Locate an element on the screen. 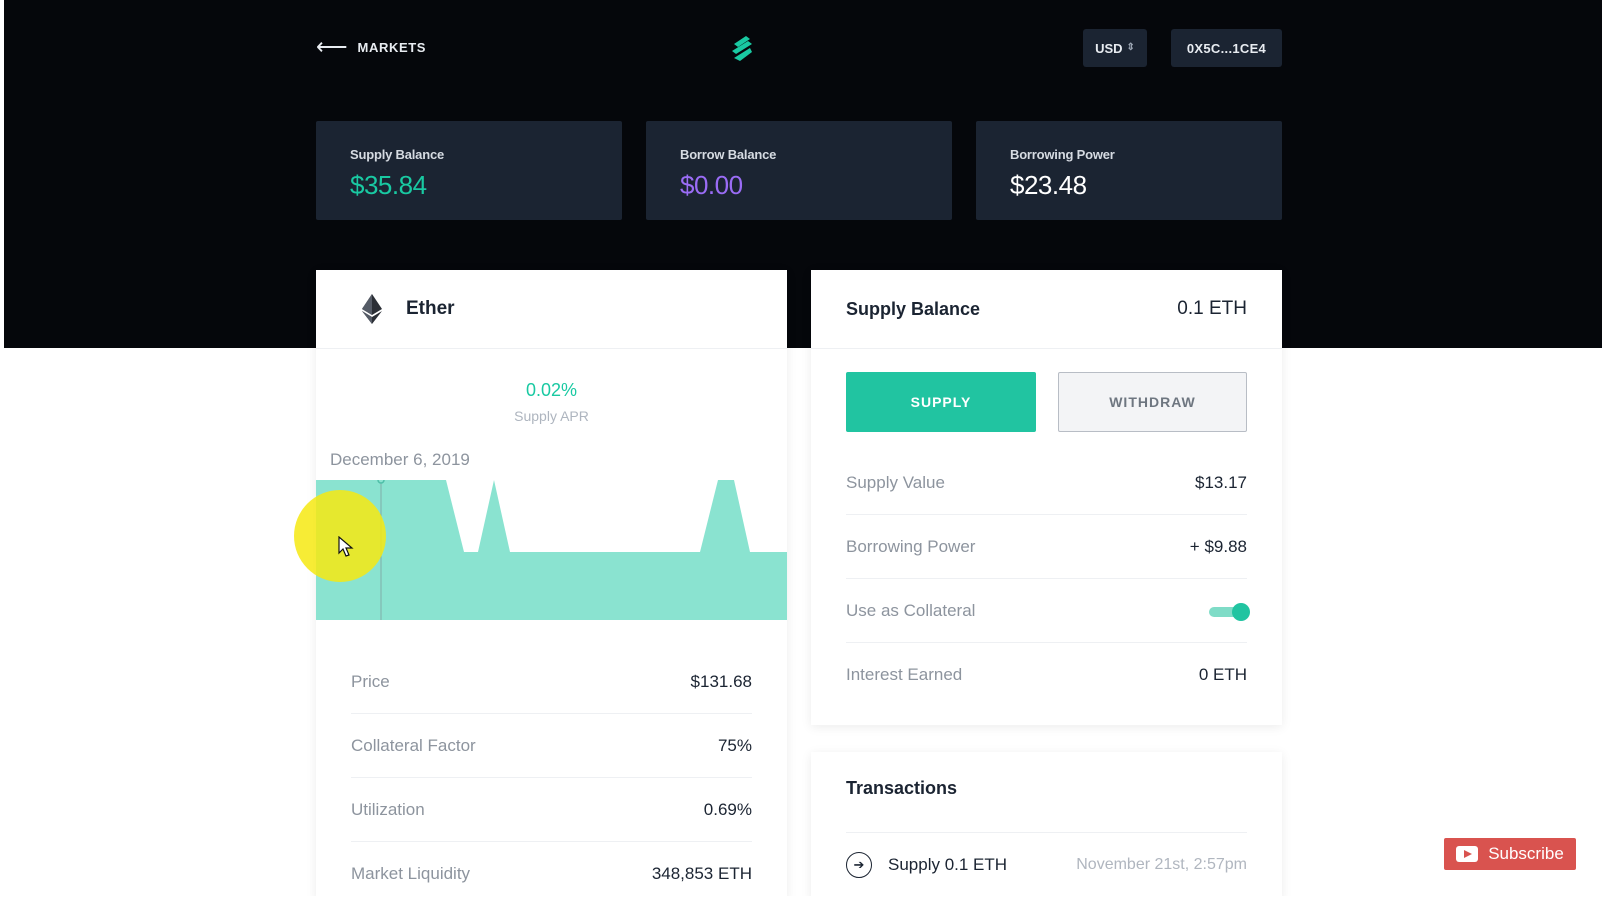  supply-row-label: Use as Collateral is located at coordinates (911, 610).